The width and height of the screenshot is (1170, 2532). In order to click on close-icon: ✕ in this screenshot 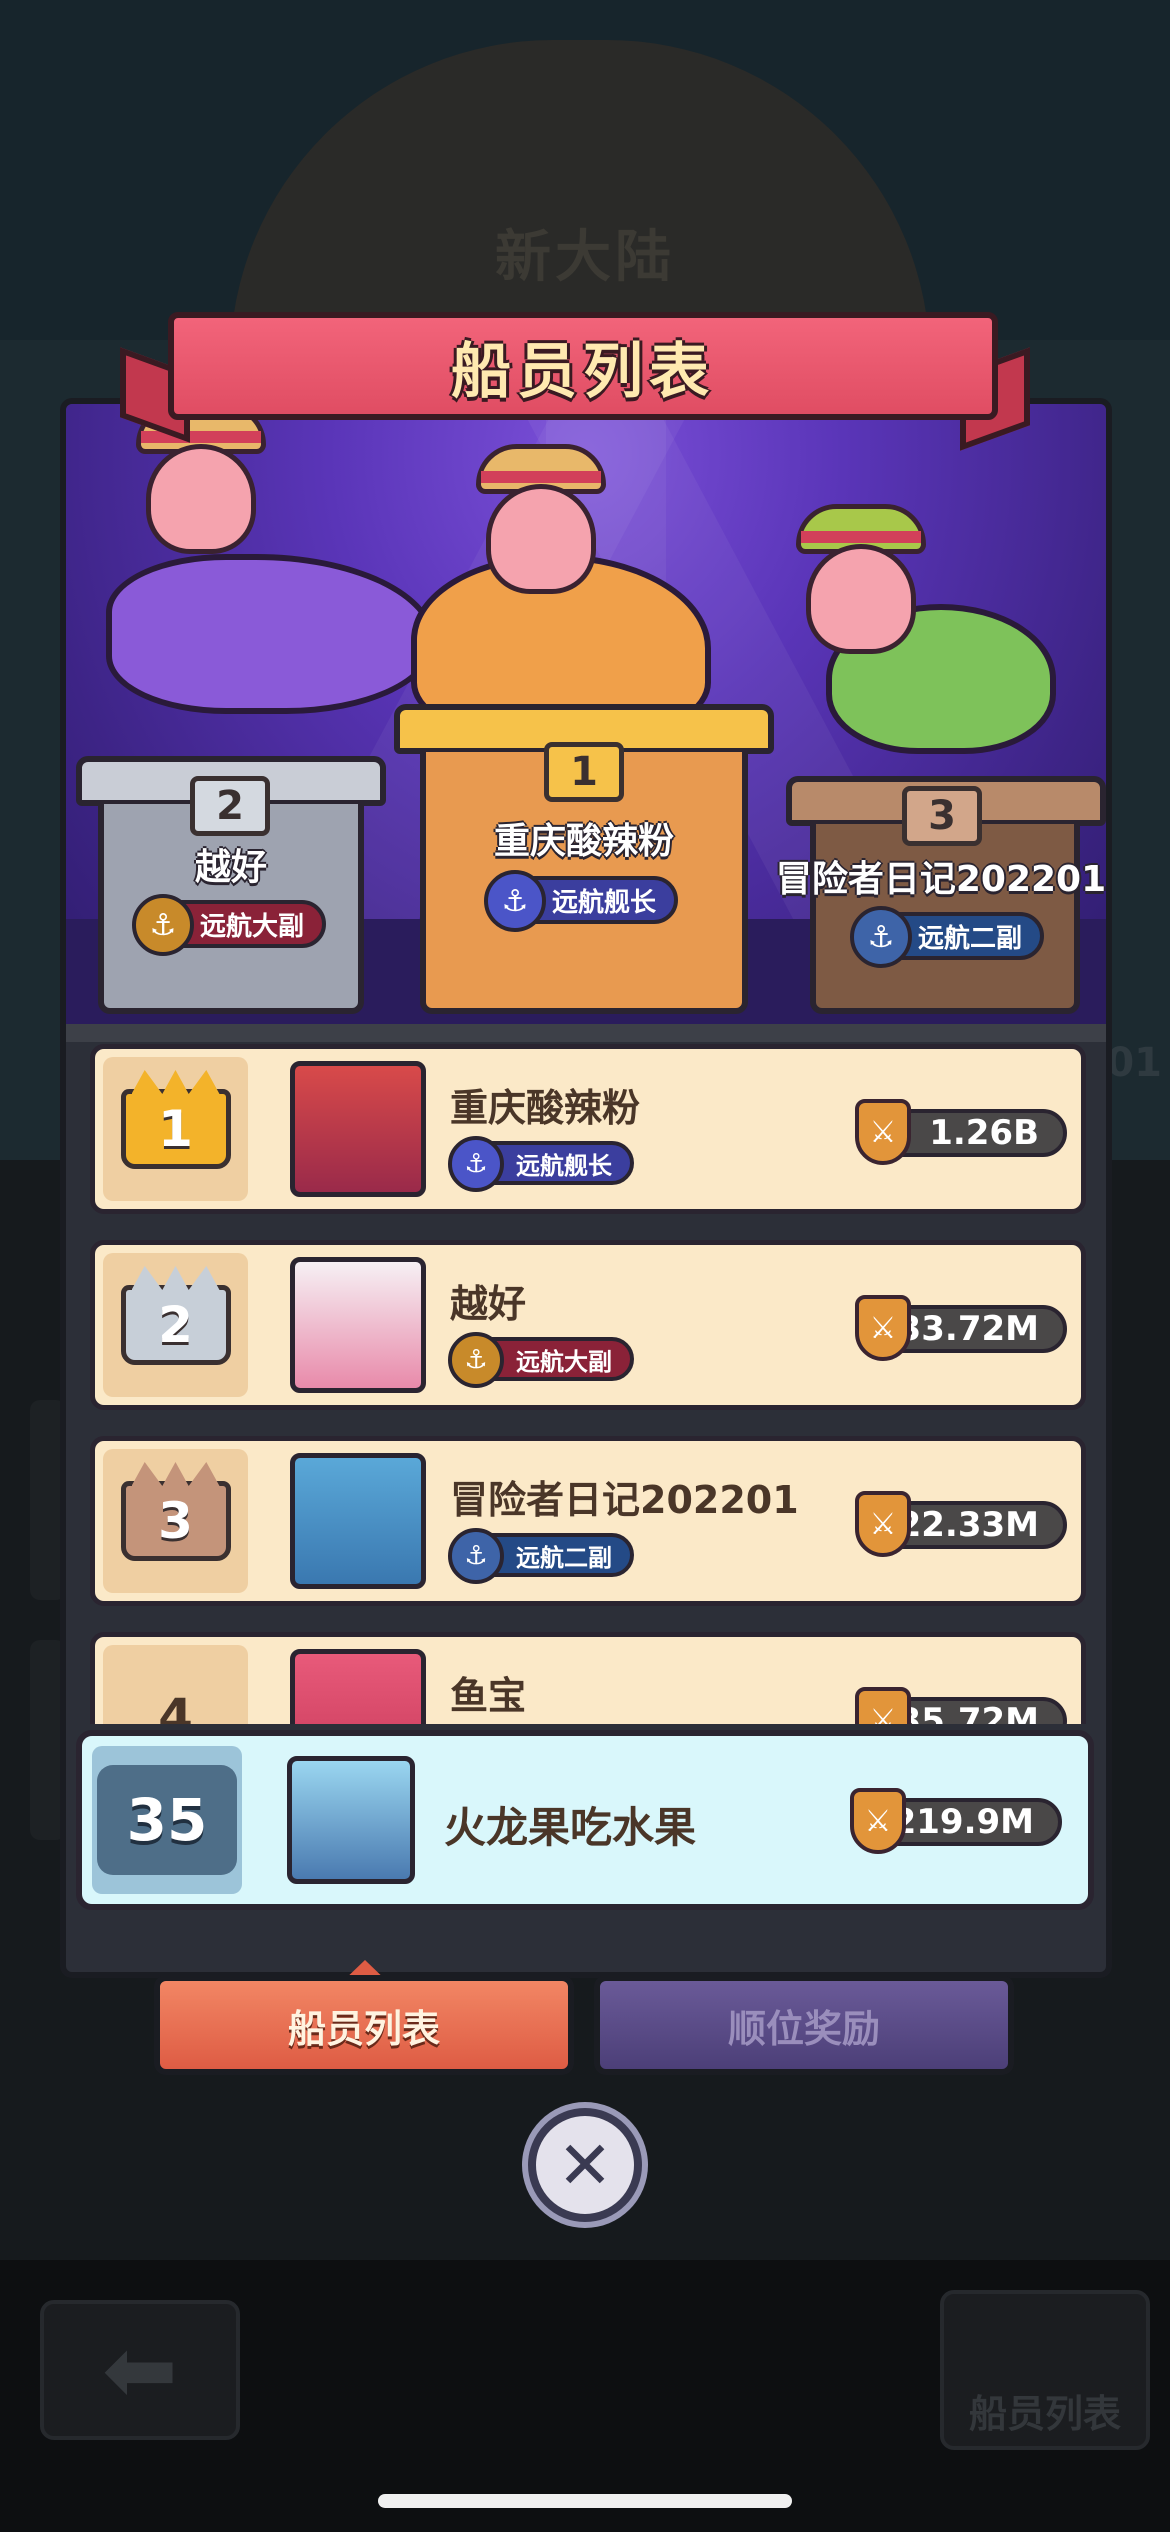, I will do `click(585, 2165)`.